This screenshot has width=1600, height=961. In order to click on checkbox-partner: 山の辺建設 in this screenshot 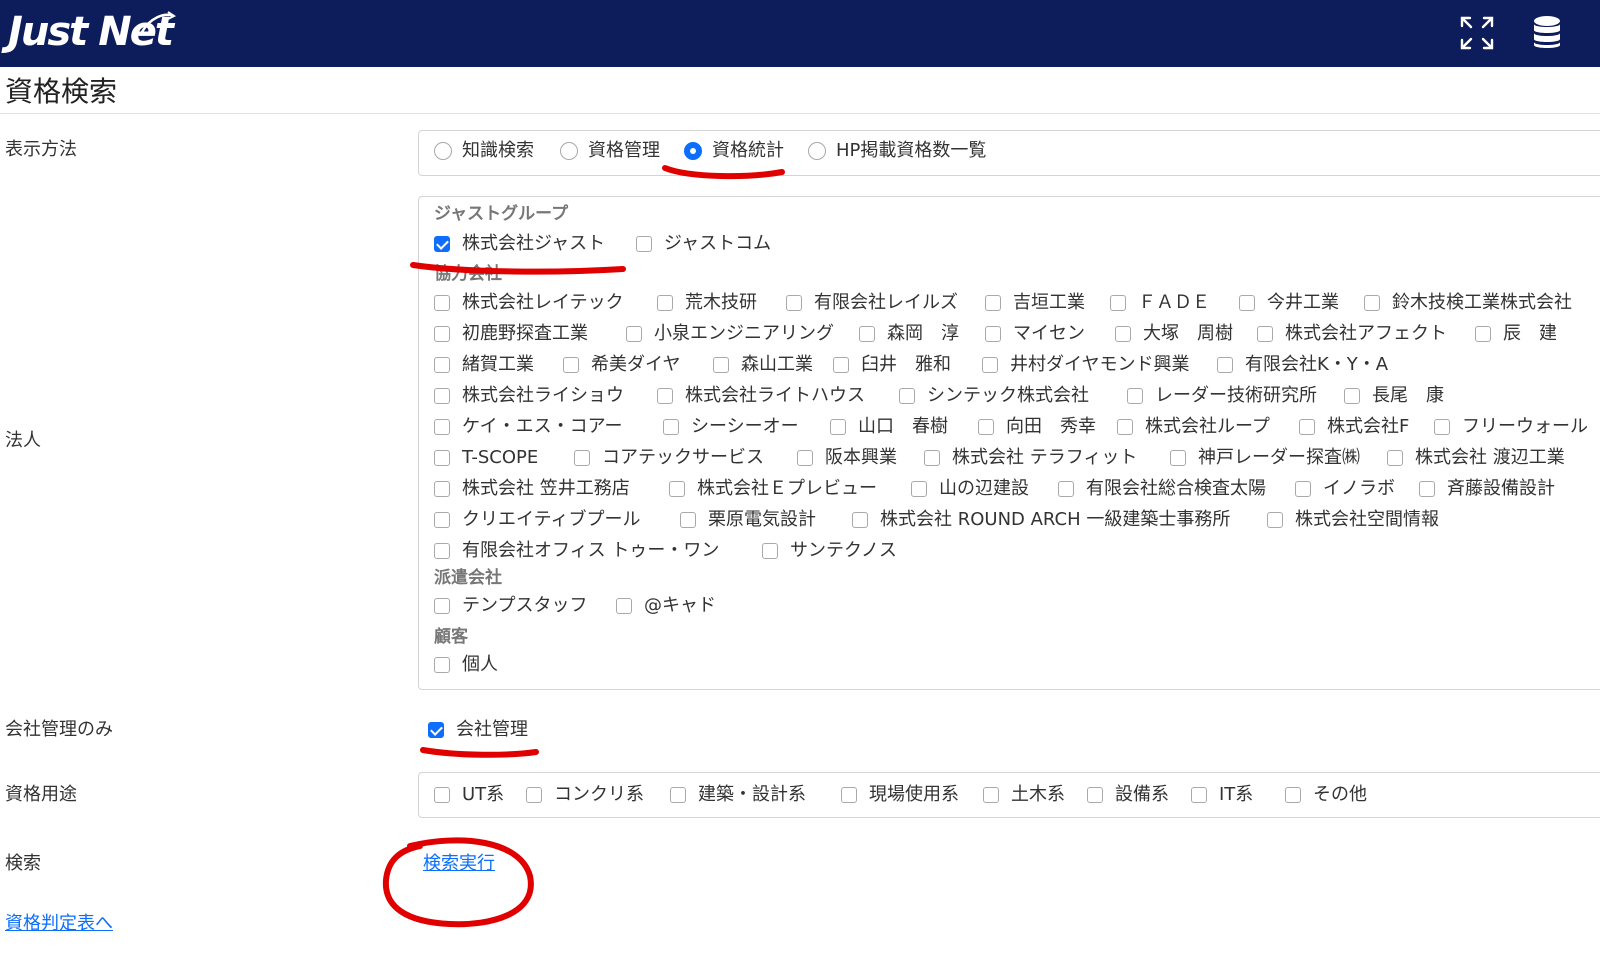, I will do `click(970, 489)`.